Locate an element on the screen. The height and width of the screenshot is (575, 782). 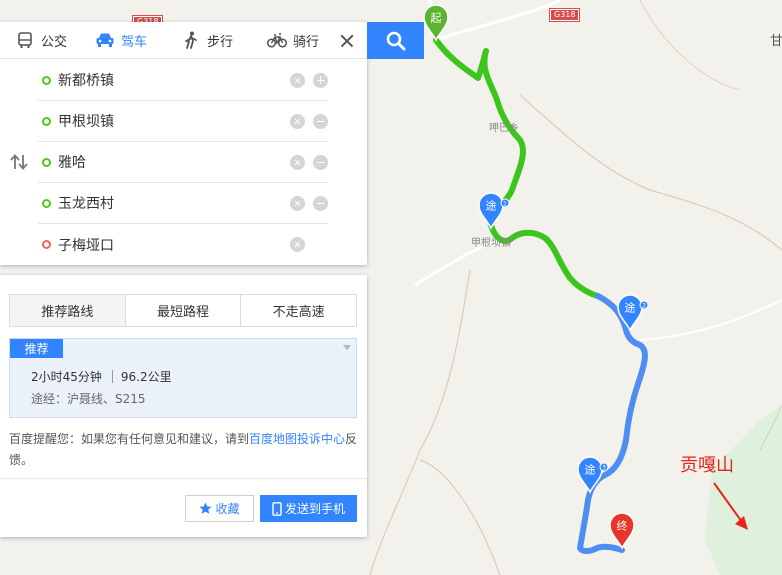
route-preference-tabs: 推荐路线 最短路程 不走高速 is located at coordinates (183, 310).